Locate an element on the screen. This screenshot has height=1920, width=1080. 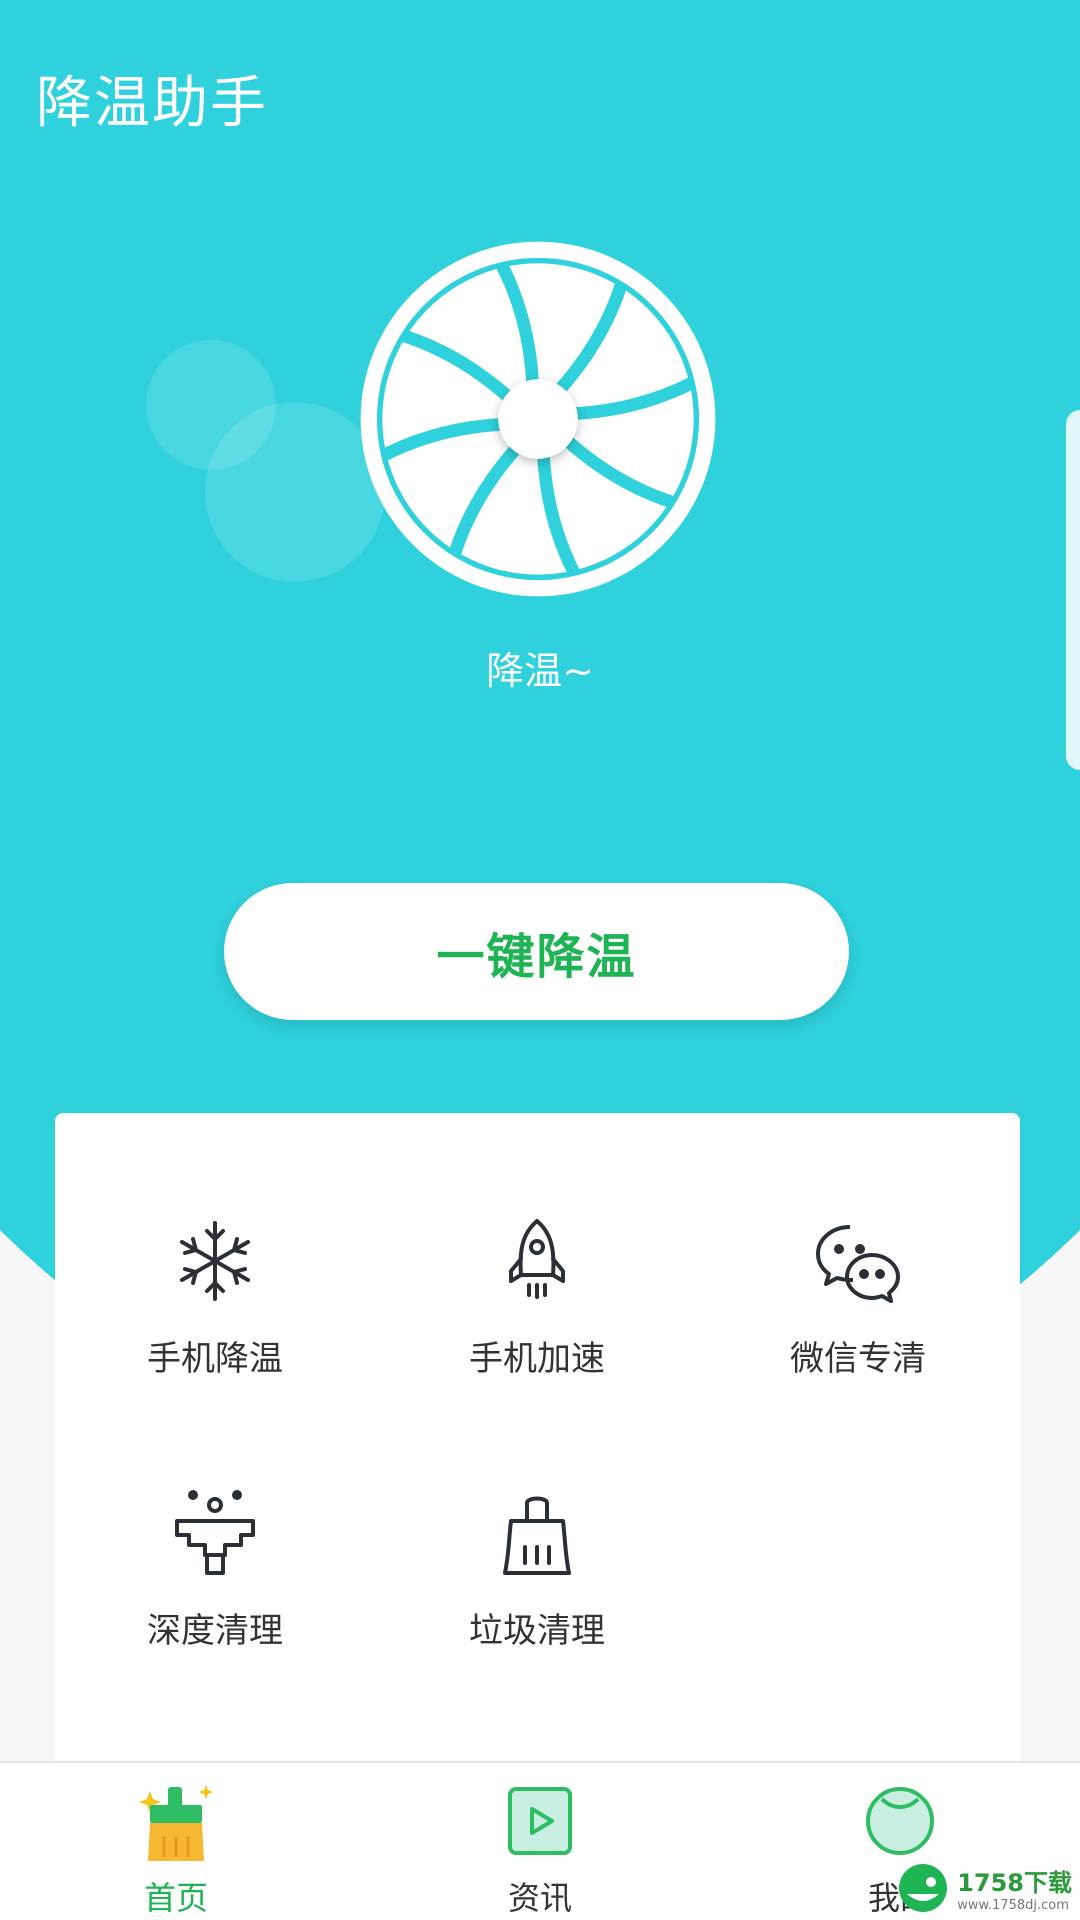
tool-label: 深度清理 is located at coordinates (215, 1631).